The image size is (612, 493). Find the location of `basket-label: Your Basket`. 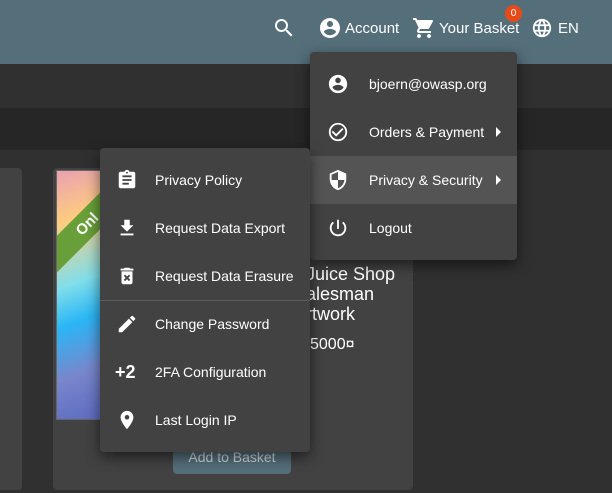

basket-label: Your Basket is located at coordinates (479, 28).